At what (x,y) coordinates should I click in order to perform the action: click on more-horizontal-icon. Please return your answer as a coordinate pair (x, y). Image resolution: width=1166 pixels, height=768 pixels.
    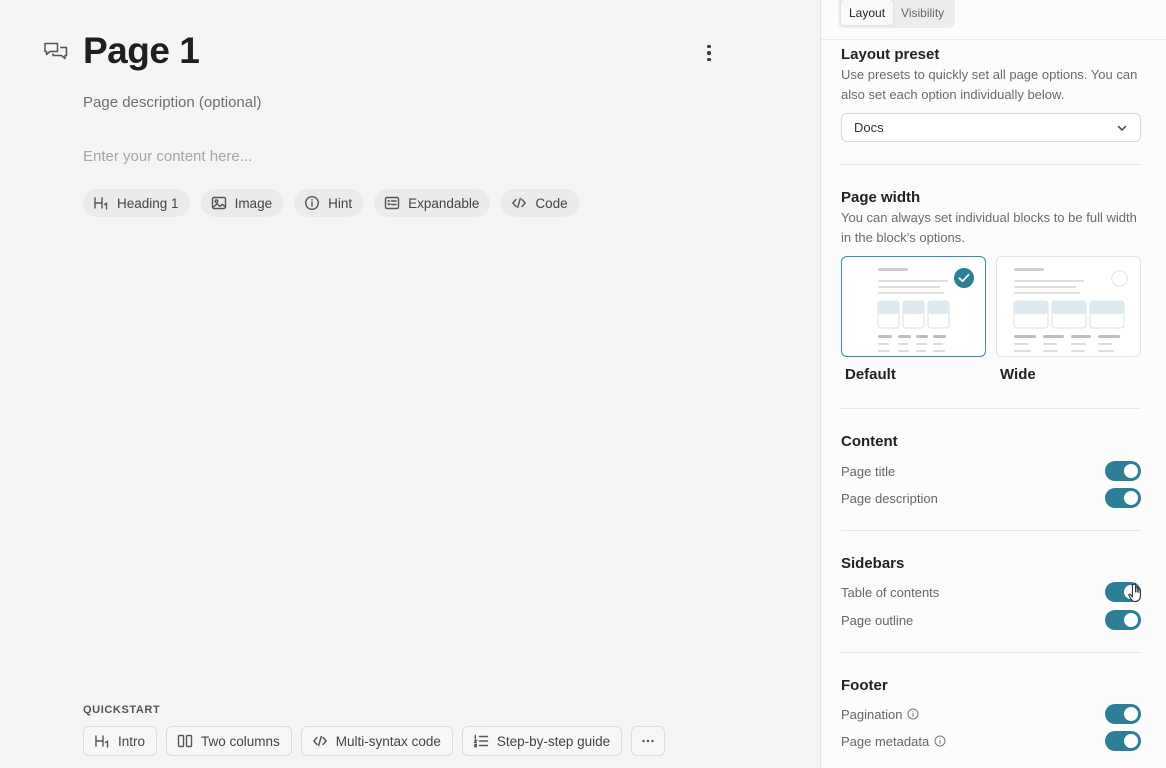
    Looking at the image, I should click on (648, 741).